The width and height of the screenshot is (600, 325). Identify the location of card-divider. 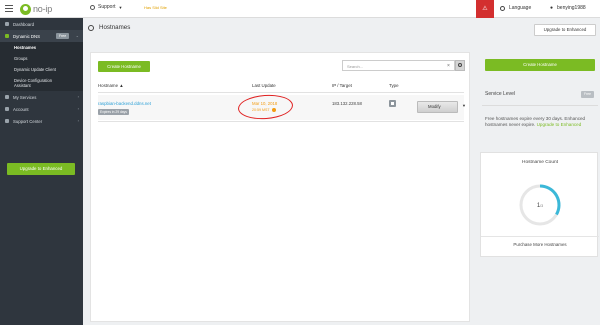
(540, 236).